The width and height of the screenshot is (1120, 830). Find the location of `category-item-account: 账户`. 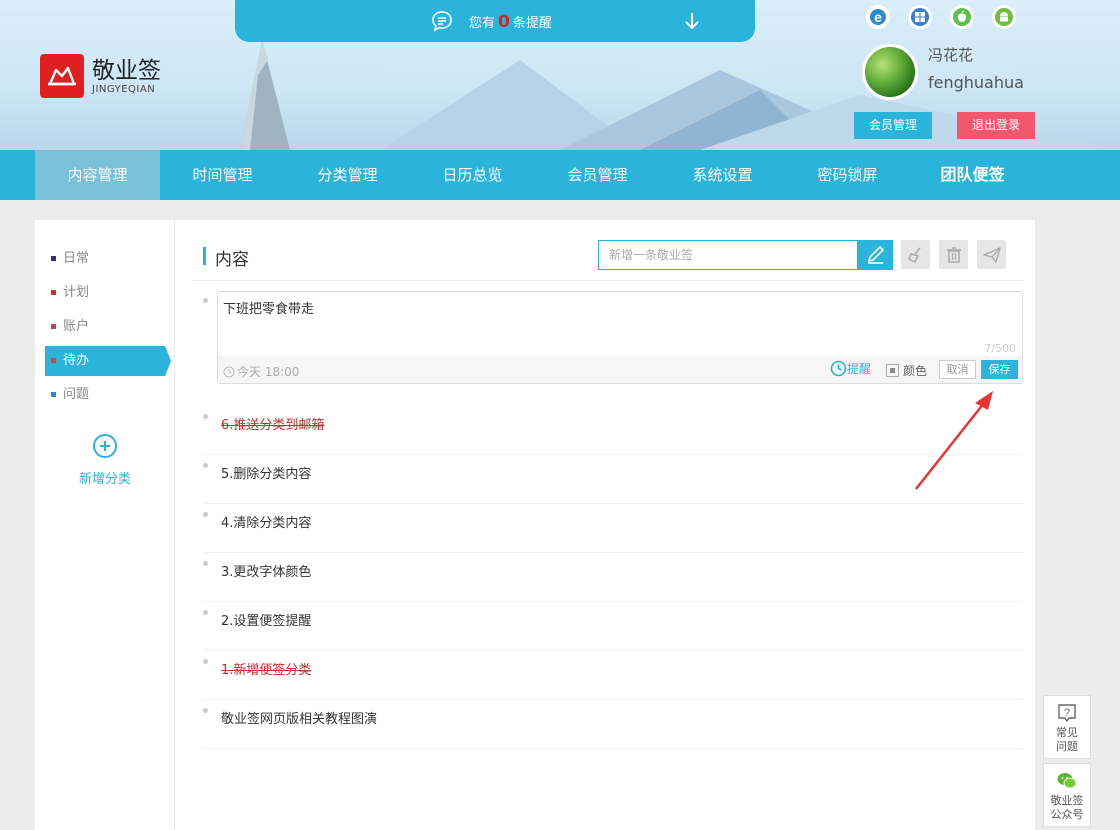

category-item-account: 账户 is located at coordinates (105, 327).